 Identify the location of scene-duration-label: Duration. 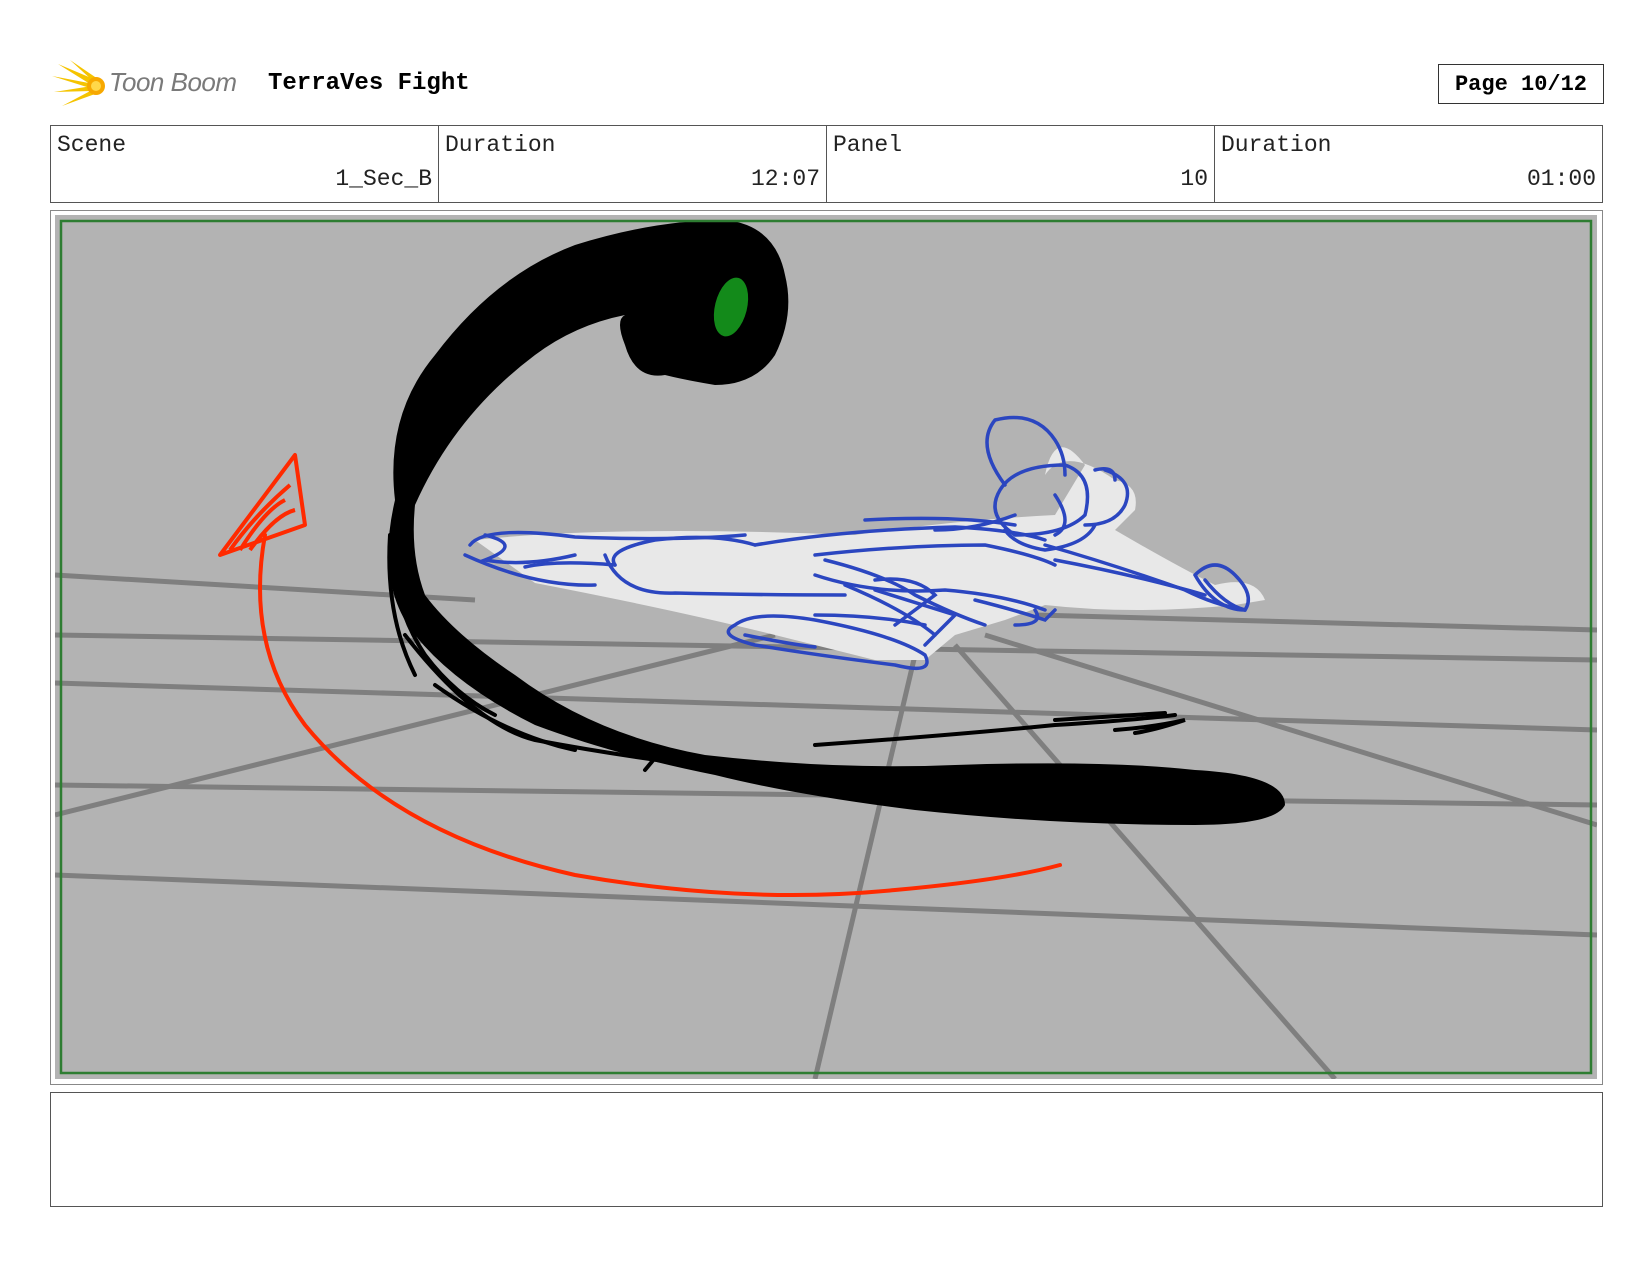
(500, 145).